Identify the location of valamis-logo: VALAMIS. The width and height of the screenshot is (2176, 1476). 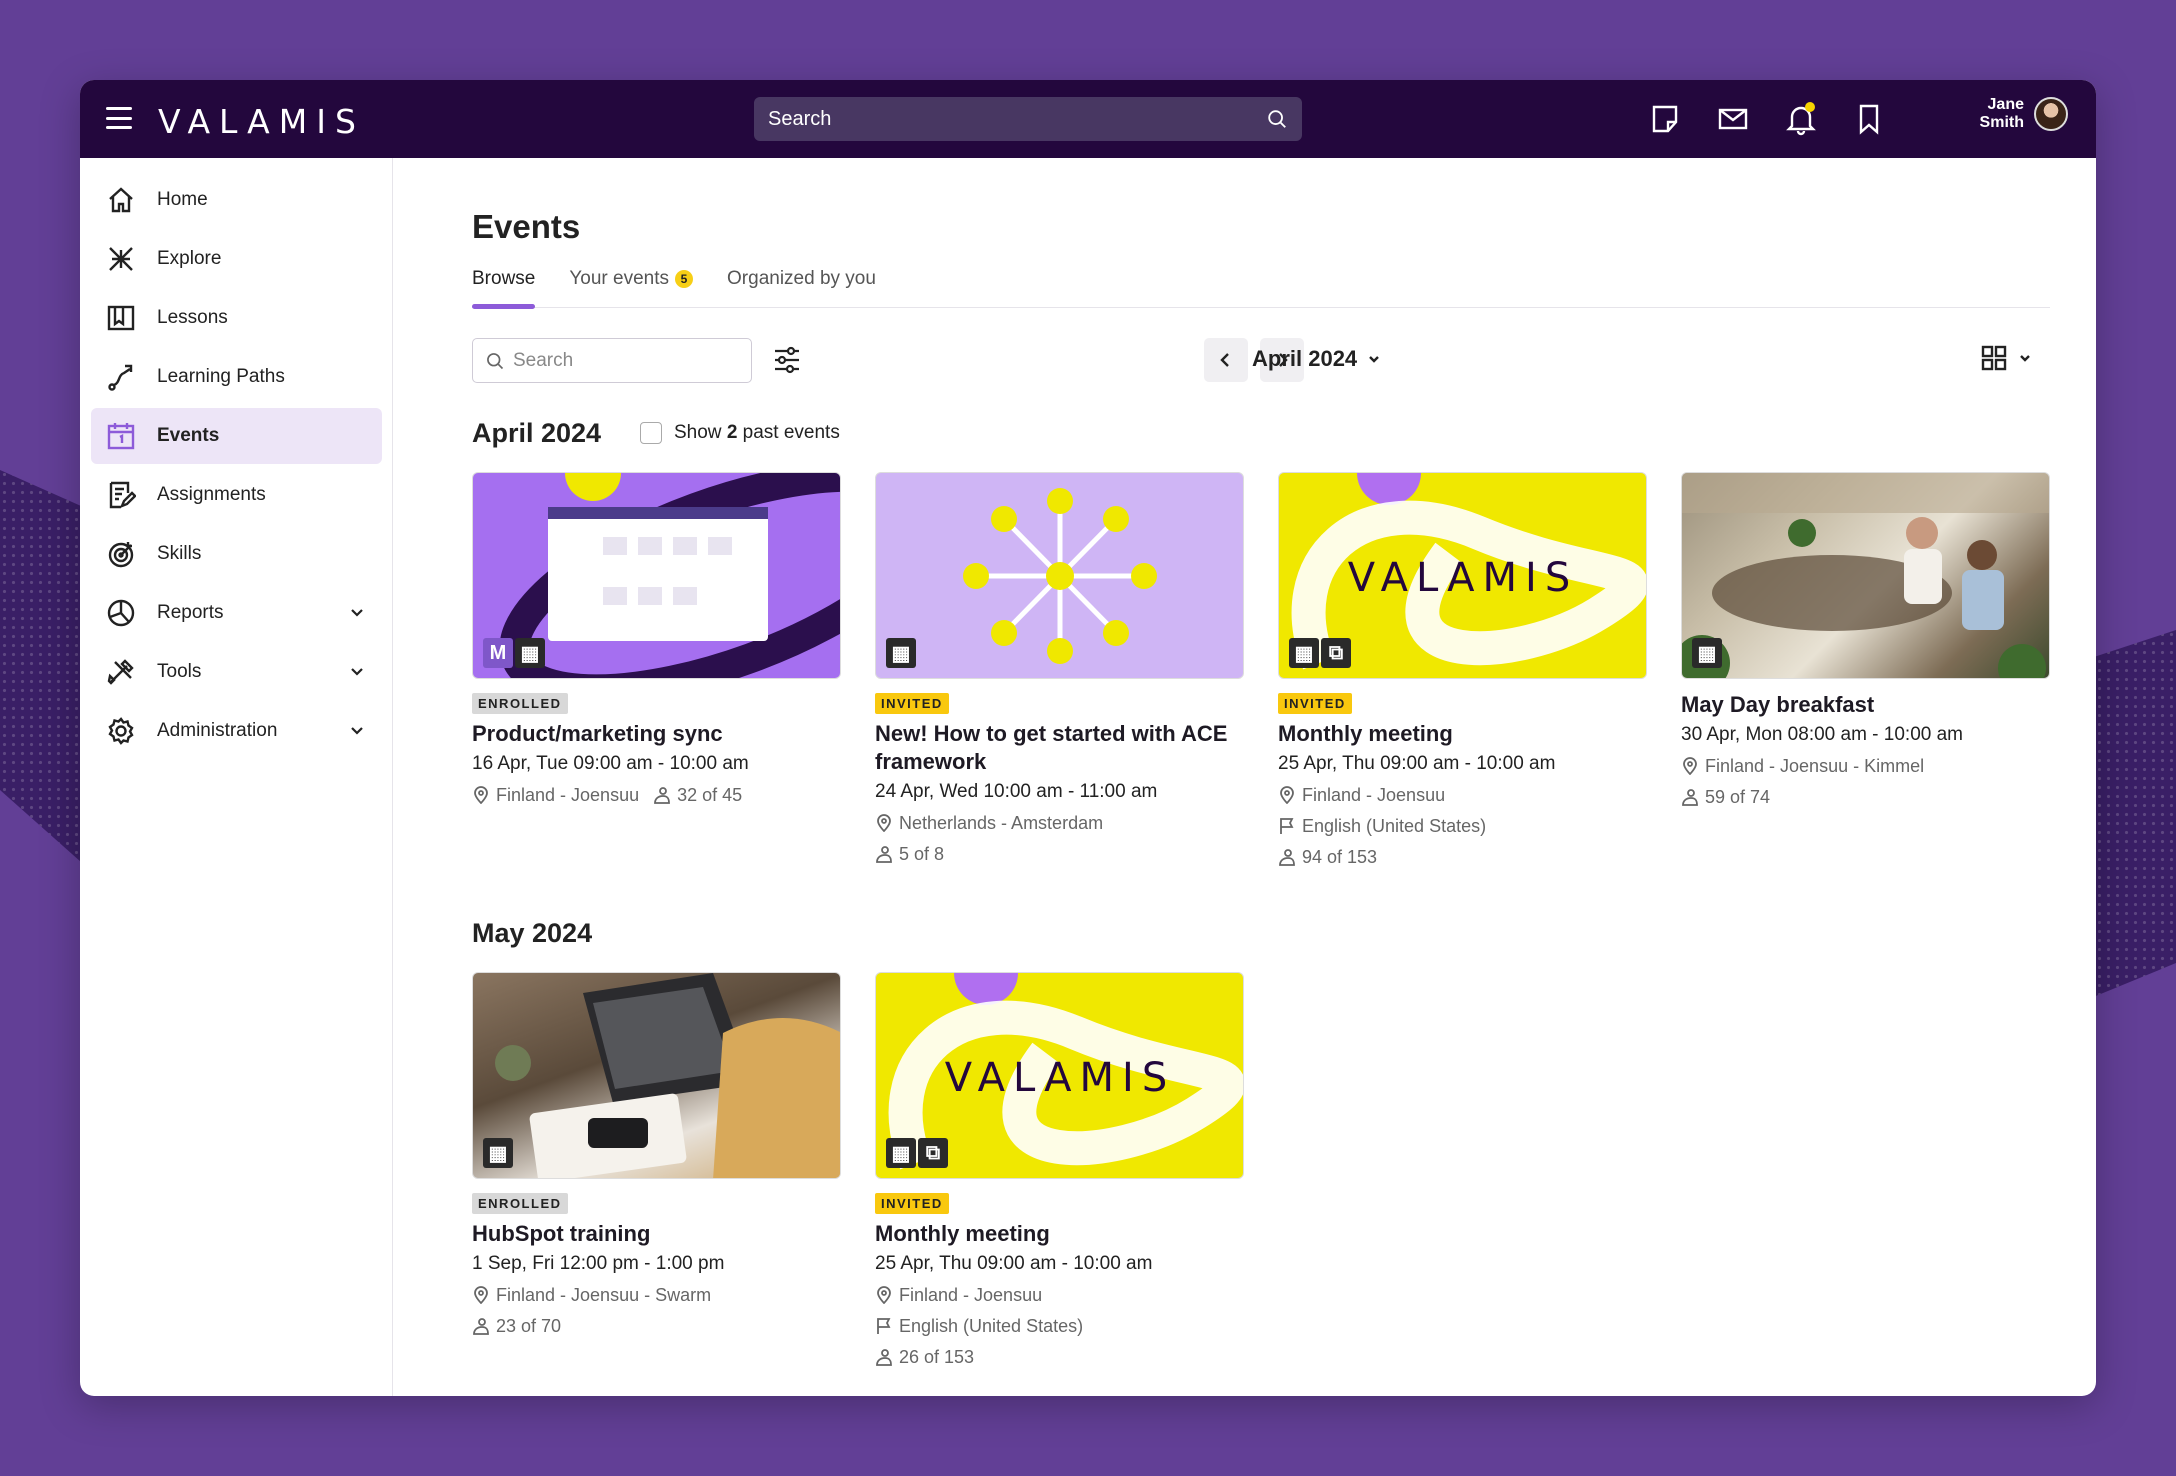
(261, 121).